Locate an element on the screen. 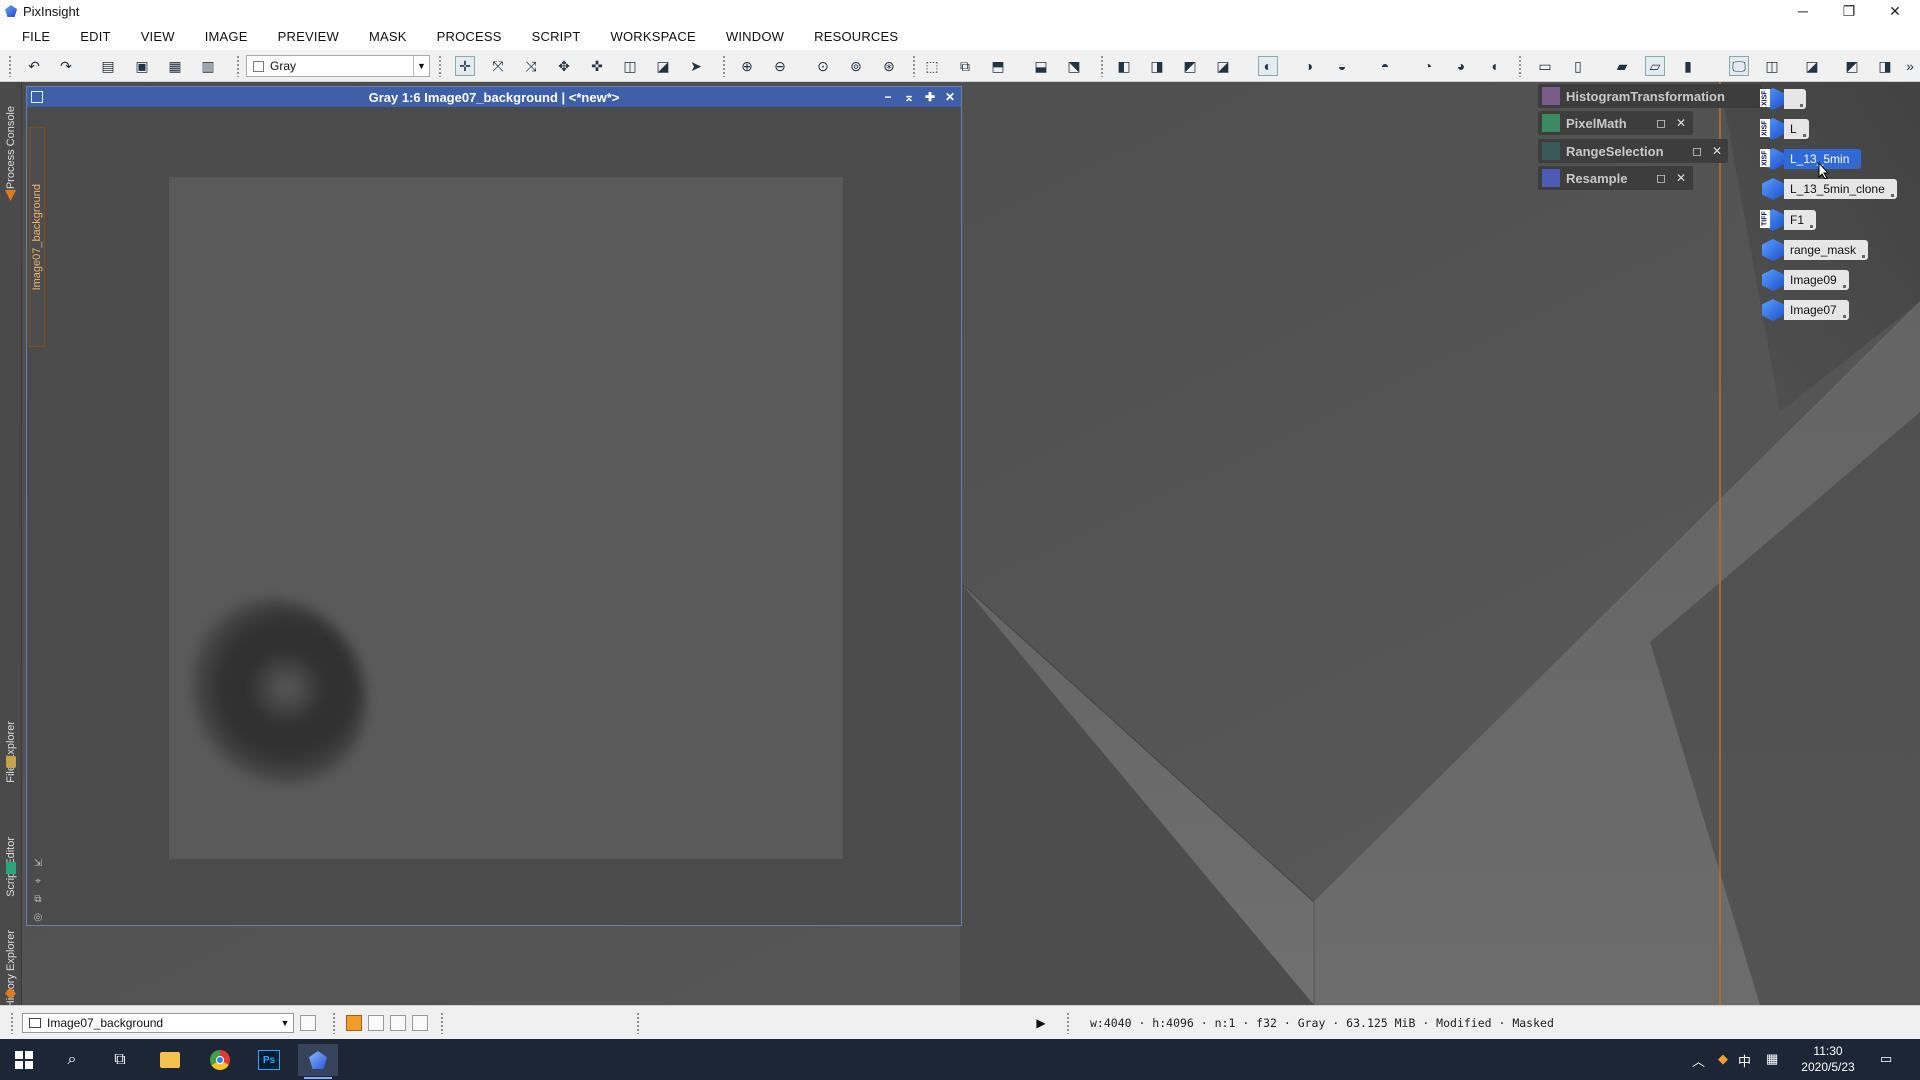 This screenshot has width=1920, height=1080. screen-stretch-icon: ⬔ is located at coordinates (1074, 66).